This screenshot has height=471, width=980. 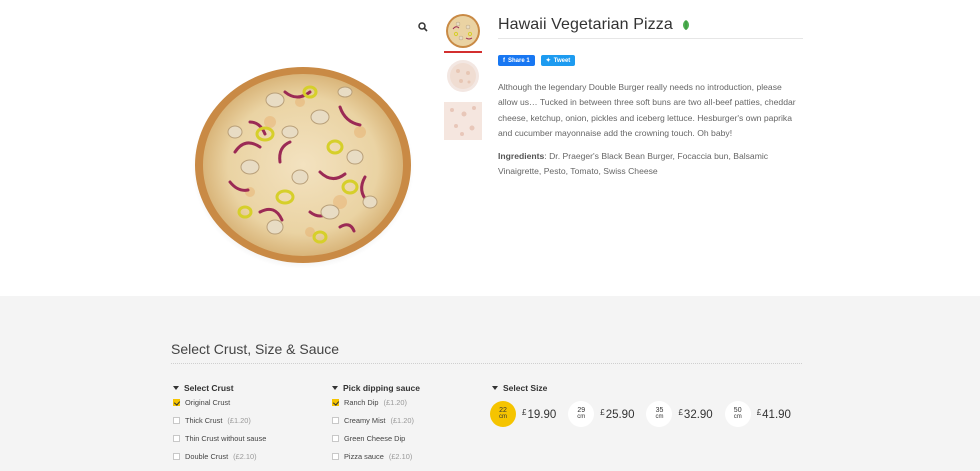 I want to click on sauce-option: Creamy Mist (£1.20), so click(x=376, y=420).